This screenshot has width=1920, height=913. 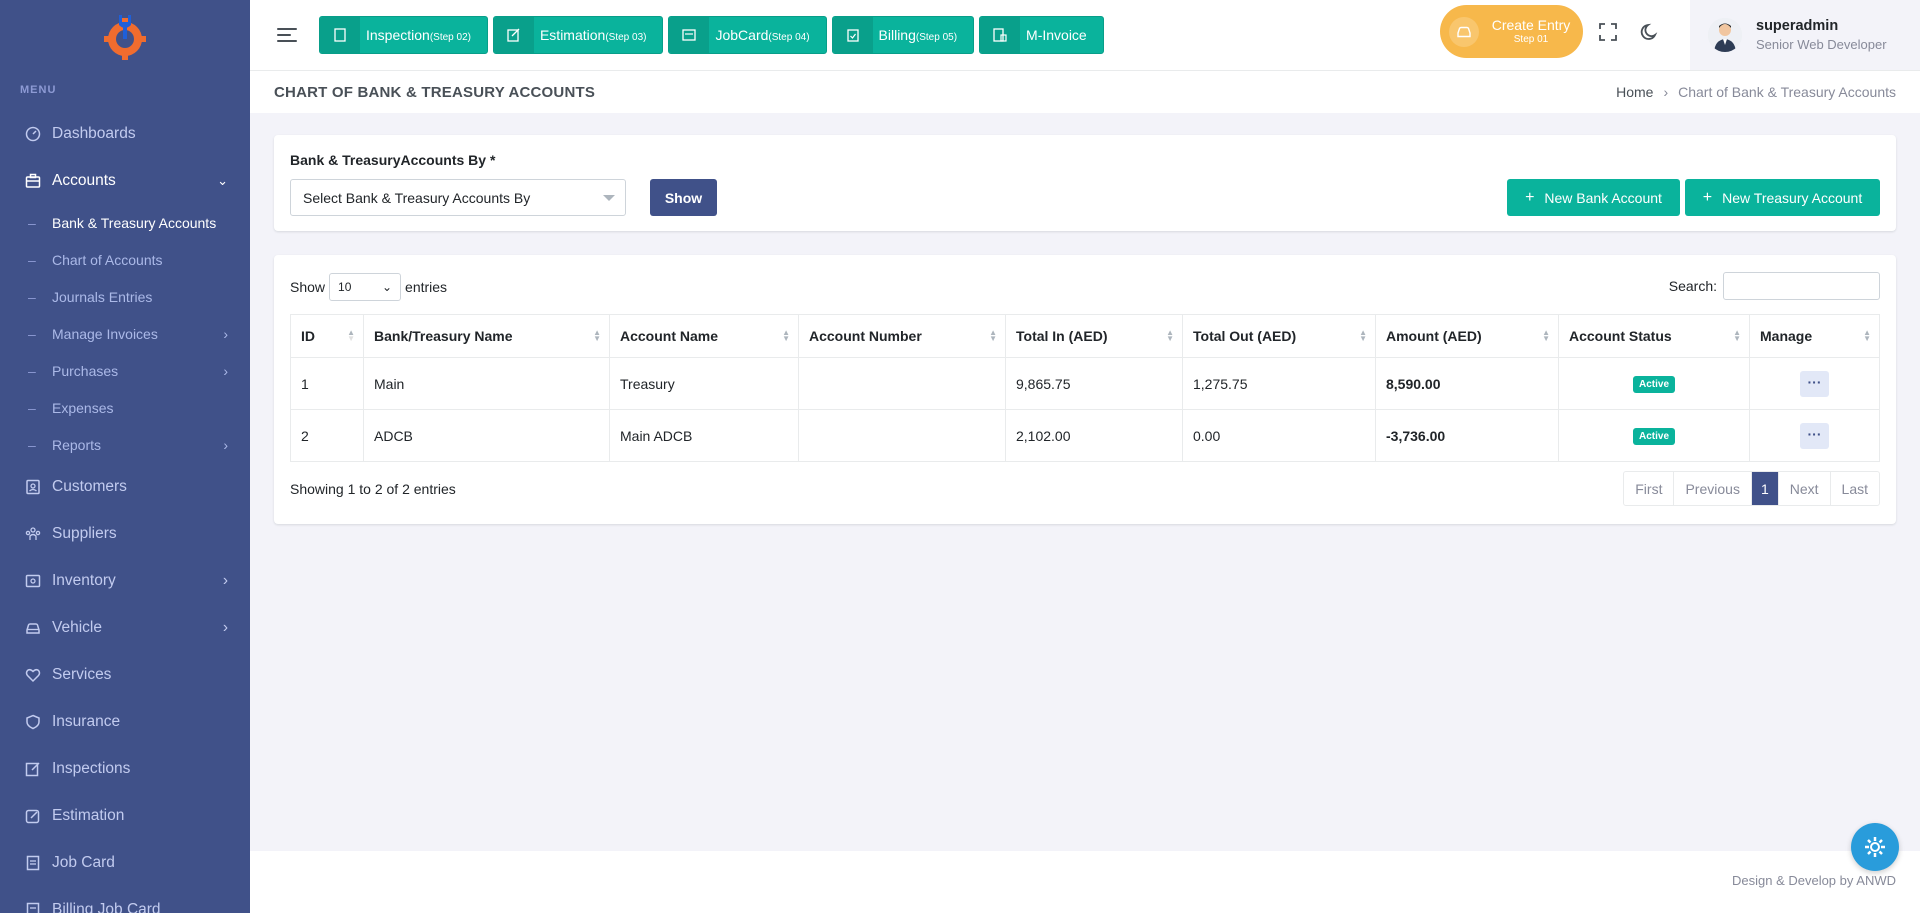 I want to click on group-icon, so click(x=33, y=534).